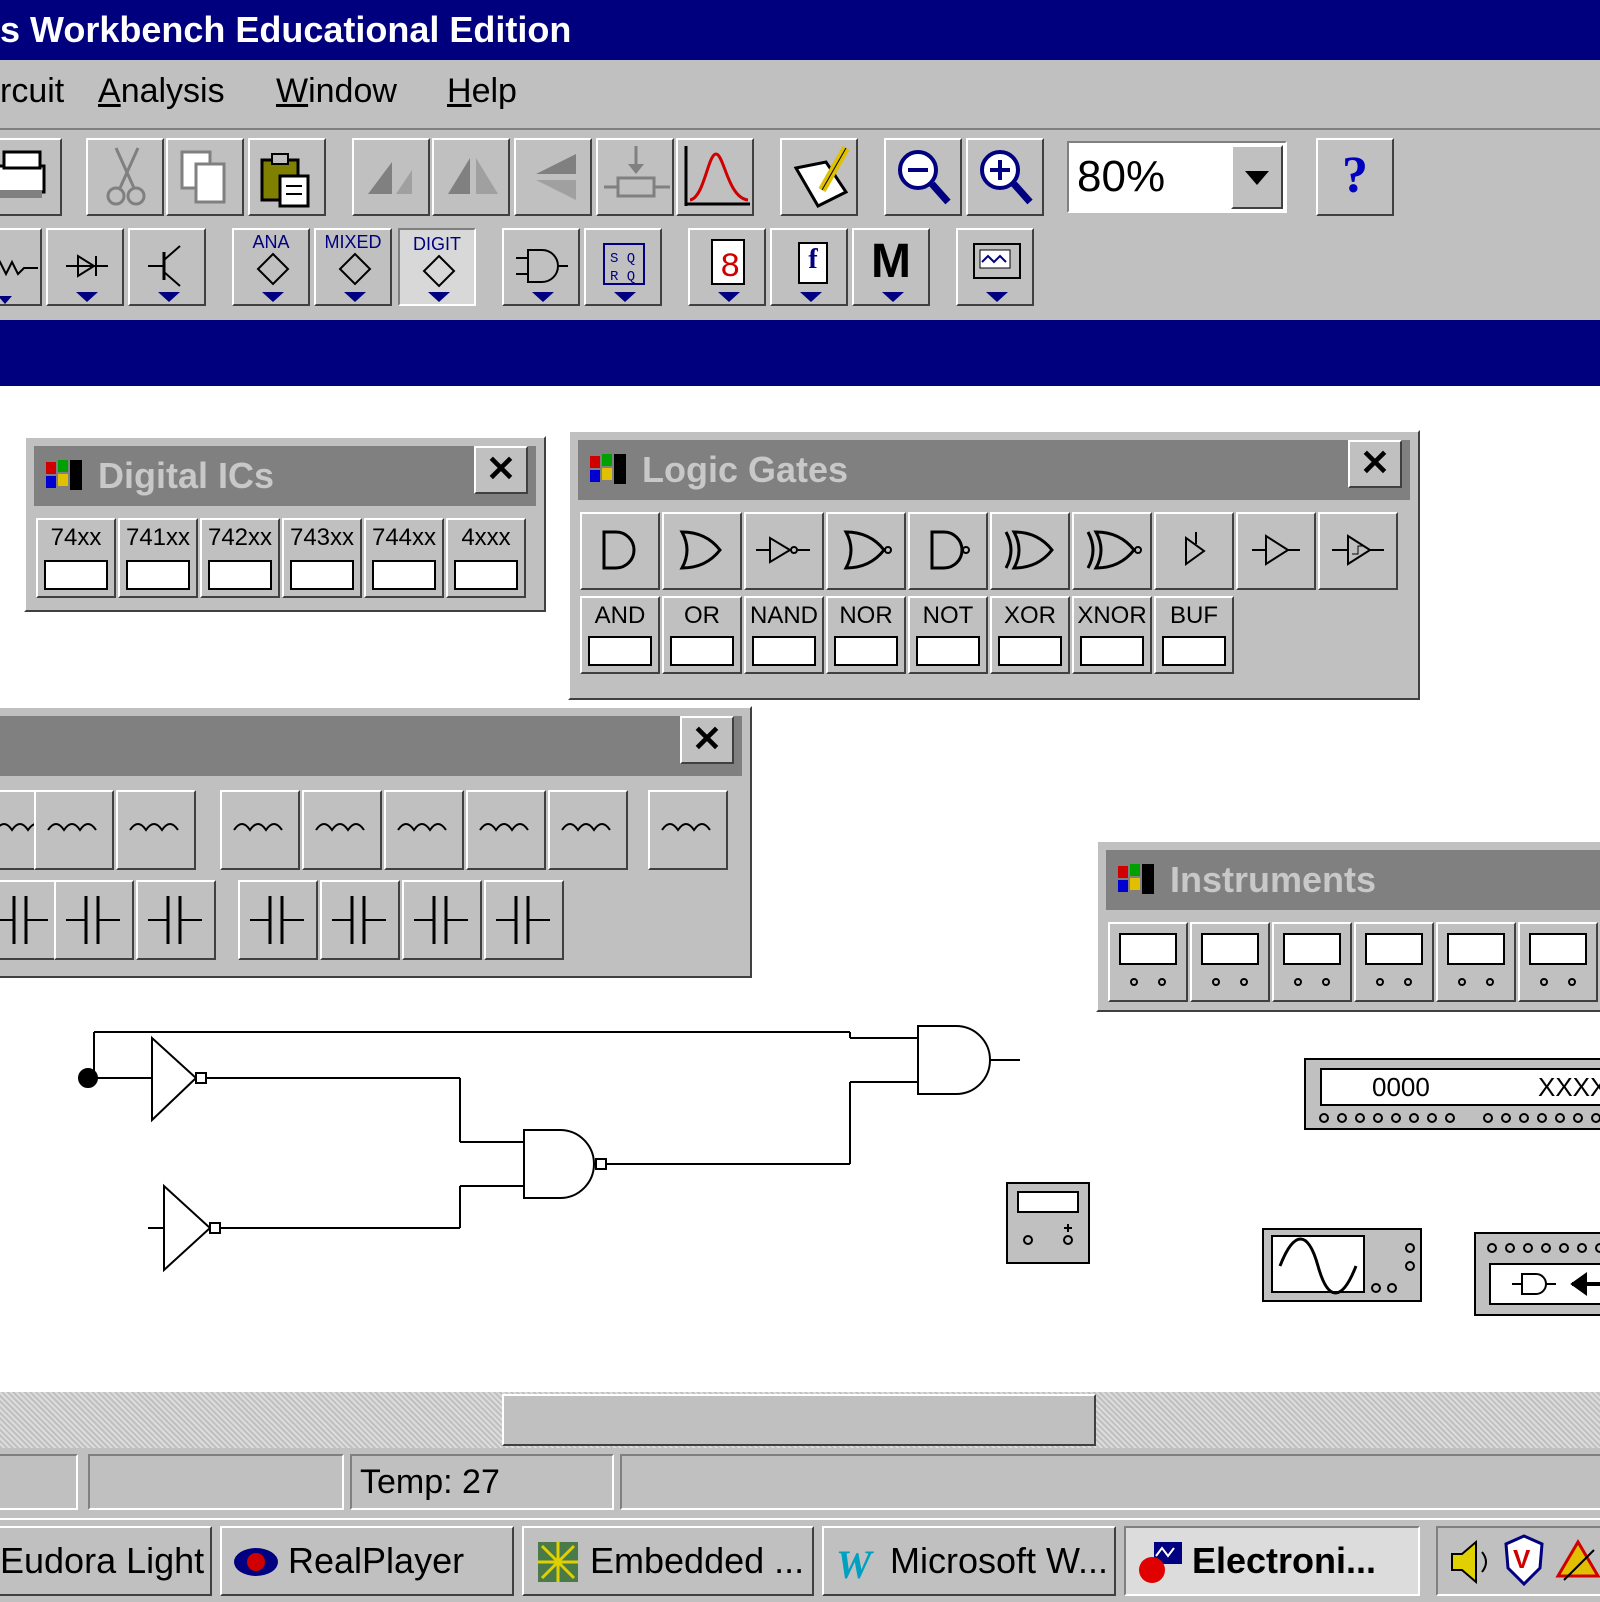  I want to click on zoom-select: 80%, so click(1177, 177).